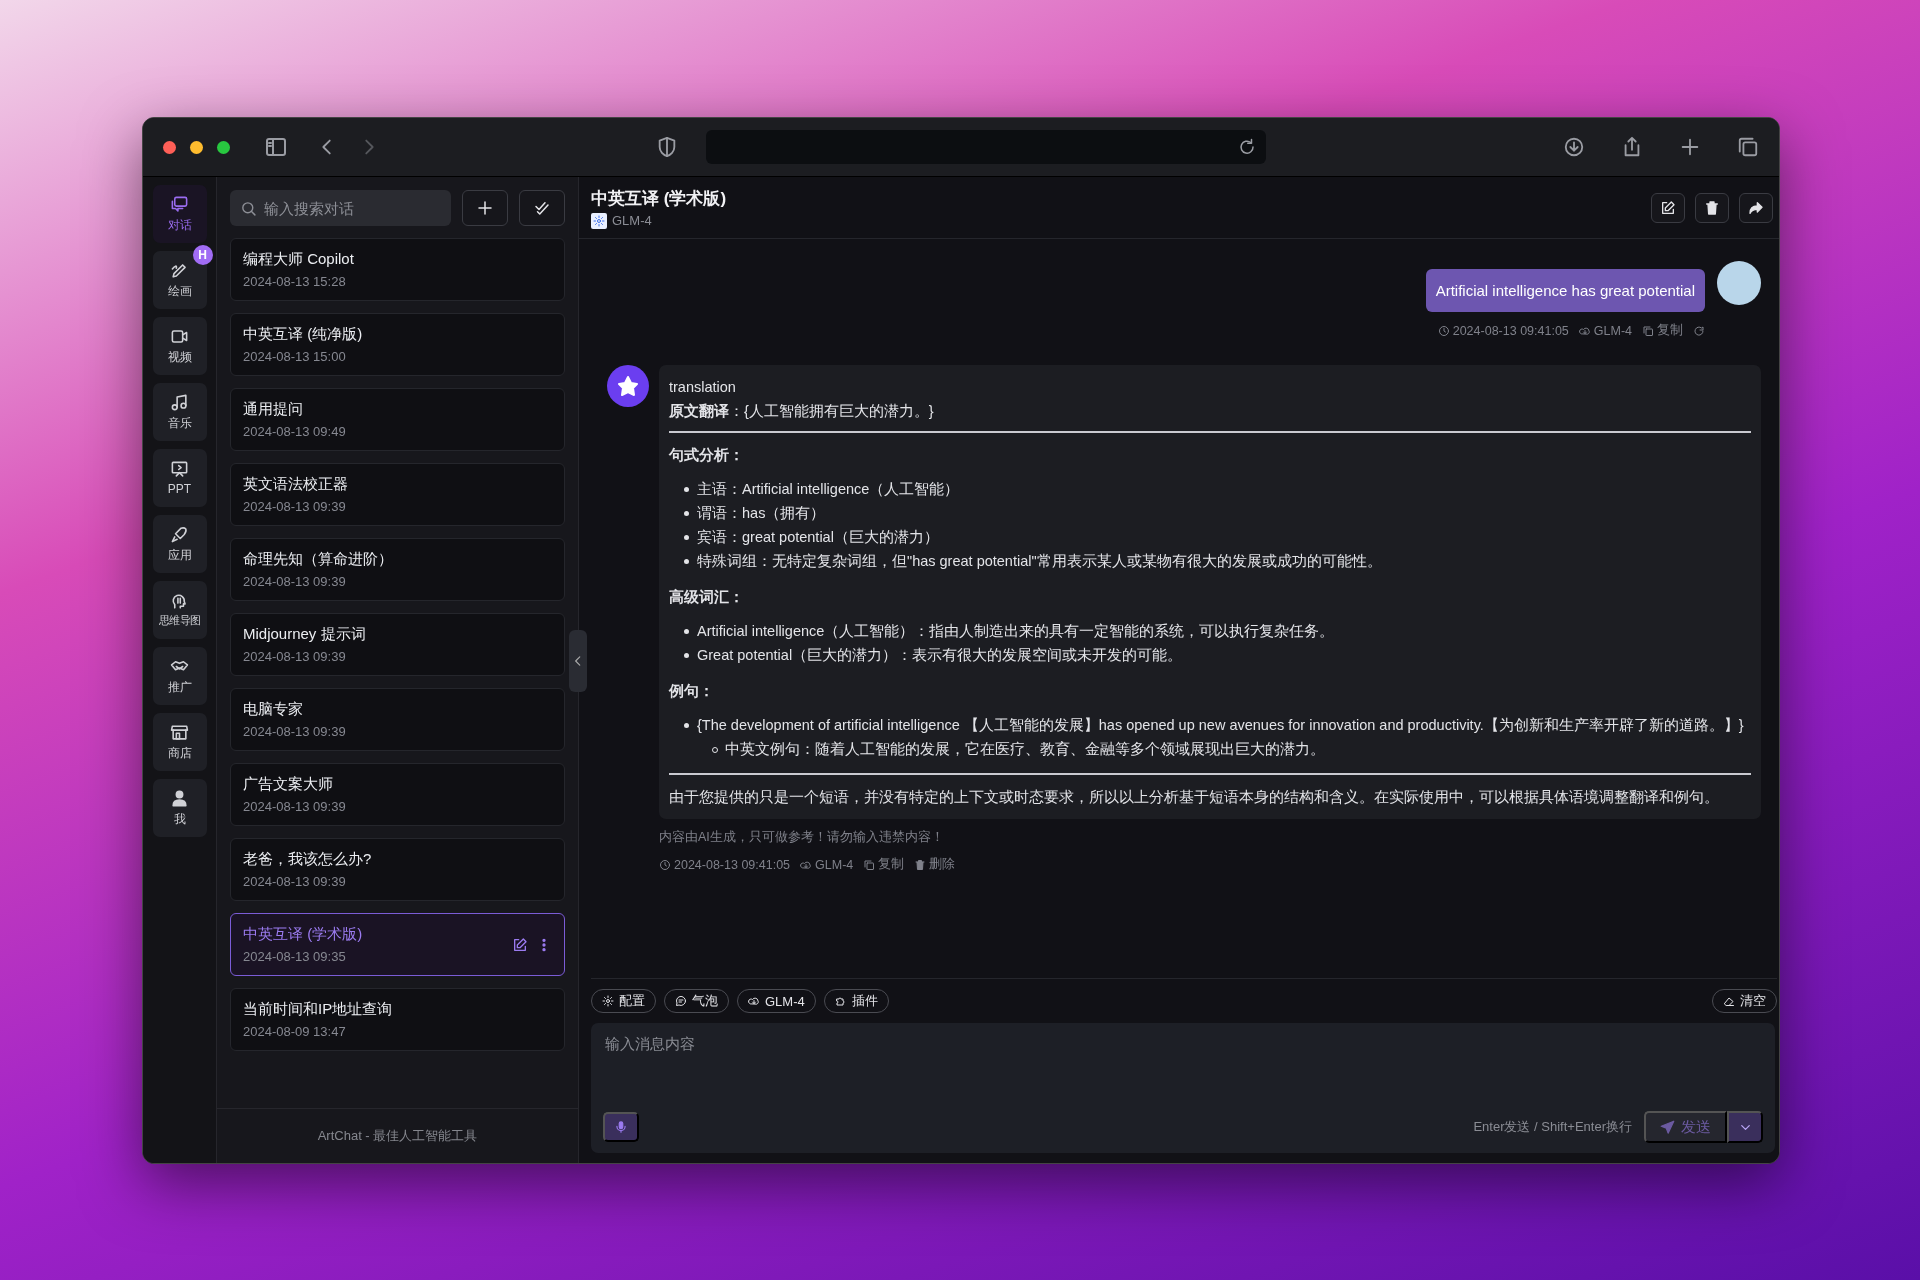  Describe the element at coordinates (397, 719) in the screenshot. I see `chat-item: 电脑专家 2024-08-13 09:39` at that location.